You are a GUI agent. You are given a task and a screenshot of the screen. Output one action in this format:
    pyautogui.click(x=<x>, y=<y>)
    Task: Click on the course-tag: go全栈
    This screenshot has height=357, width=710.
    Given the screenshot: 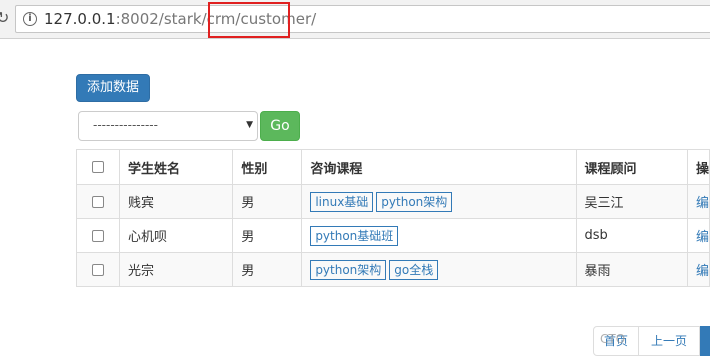 What is the action you would take?
    pyautogui.click(x=414, y=269)
    